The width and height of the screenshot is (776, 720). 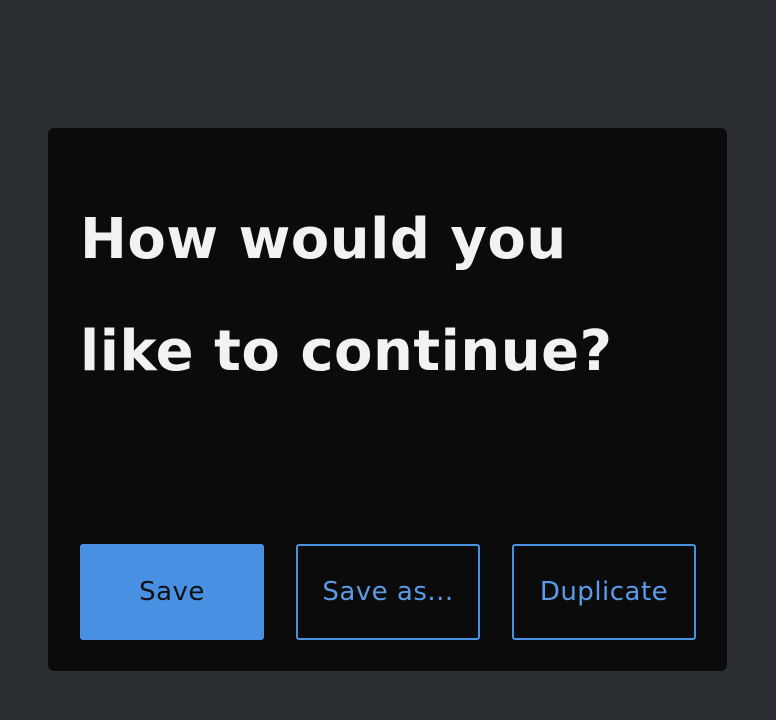 What do you see at coordinates (604, 592) in the screenshot?
I see `duplicate-button: Duplicate` at bounding box center [604, 592].